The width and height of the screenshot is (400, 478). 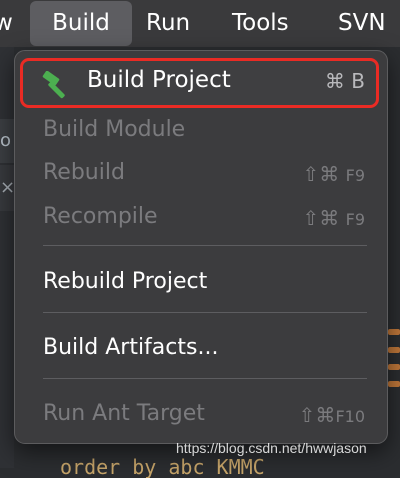 What do you see at coordinates (200, 23) in the screenshot?
I see `menu-bar: w Build Run Tools SVN` at bounding box center [200, 23].